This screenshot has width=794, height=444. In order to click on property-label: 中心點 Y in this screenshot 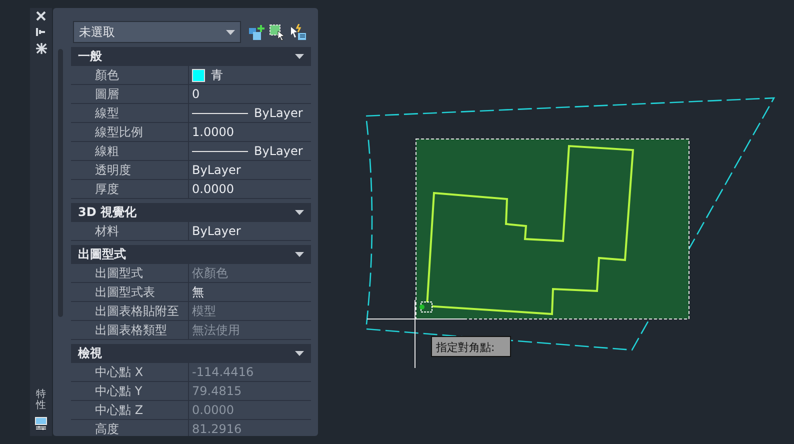, I will do `click(139, 391)`.